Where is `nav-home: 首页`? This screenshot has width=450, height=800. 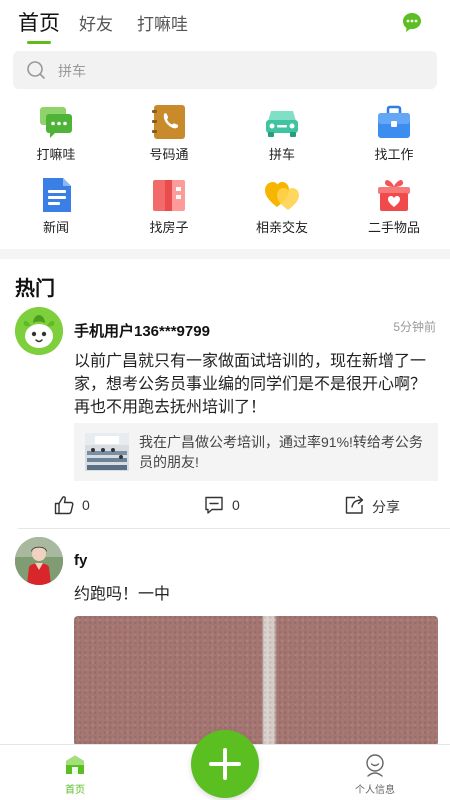 nav-home: 首页 is located at coordinates (75, 774).